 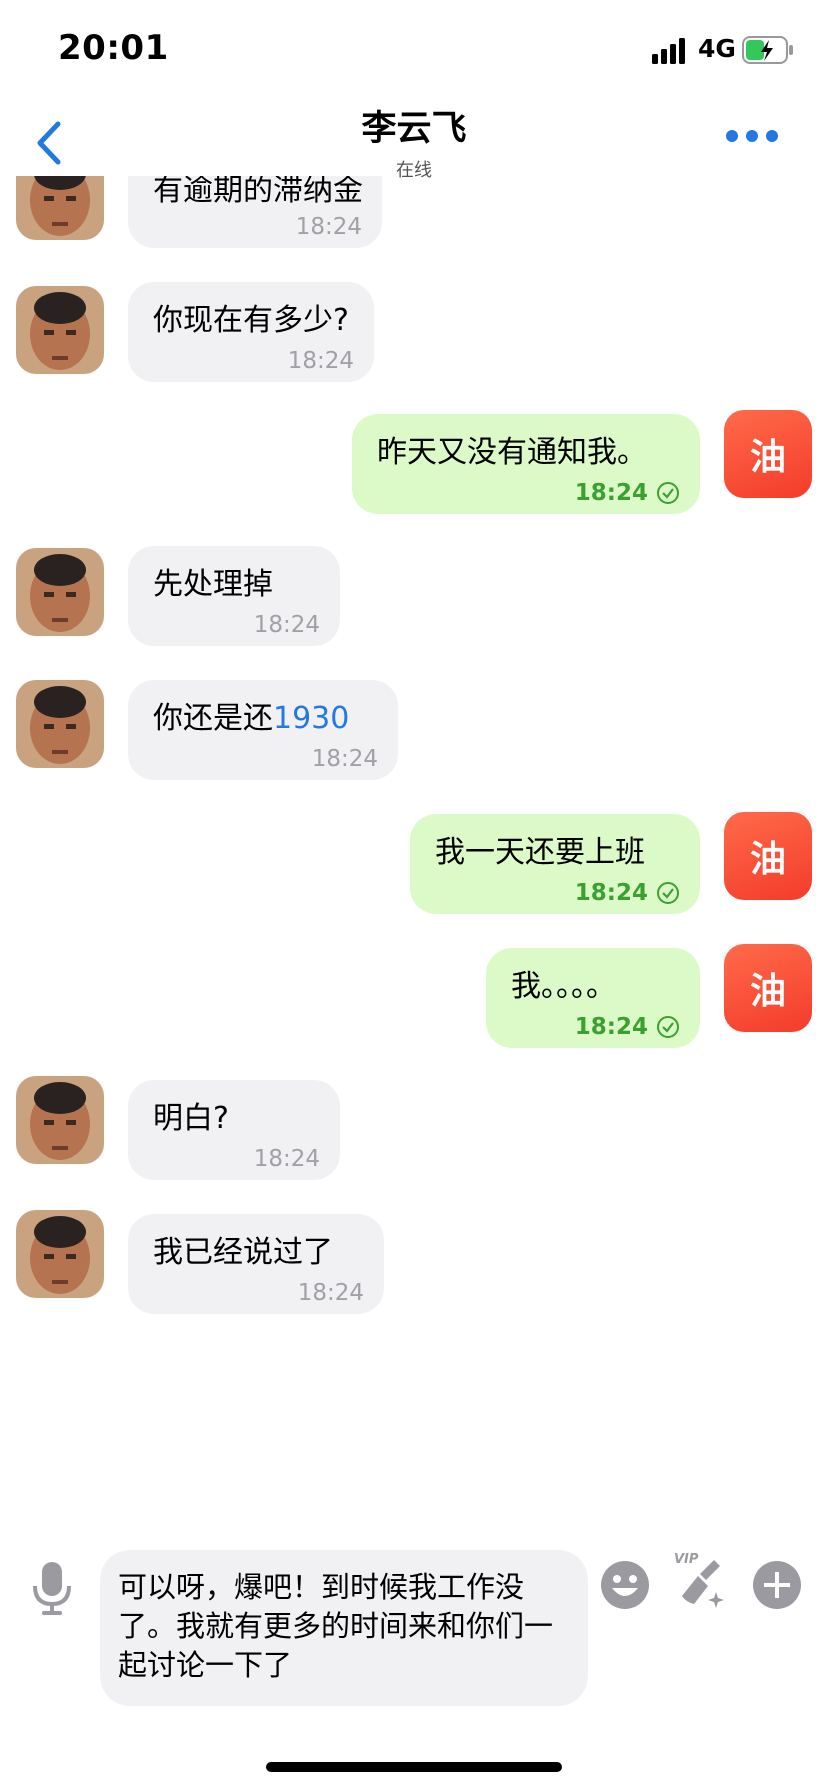 I want to click on battery-icon, so click(x=767, y=50).